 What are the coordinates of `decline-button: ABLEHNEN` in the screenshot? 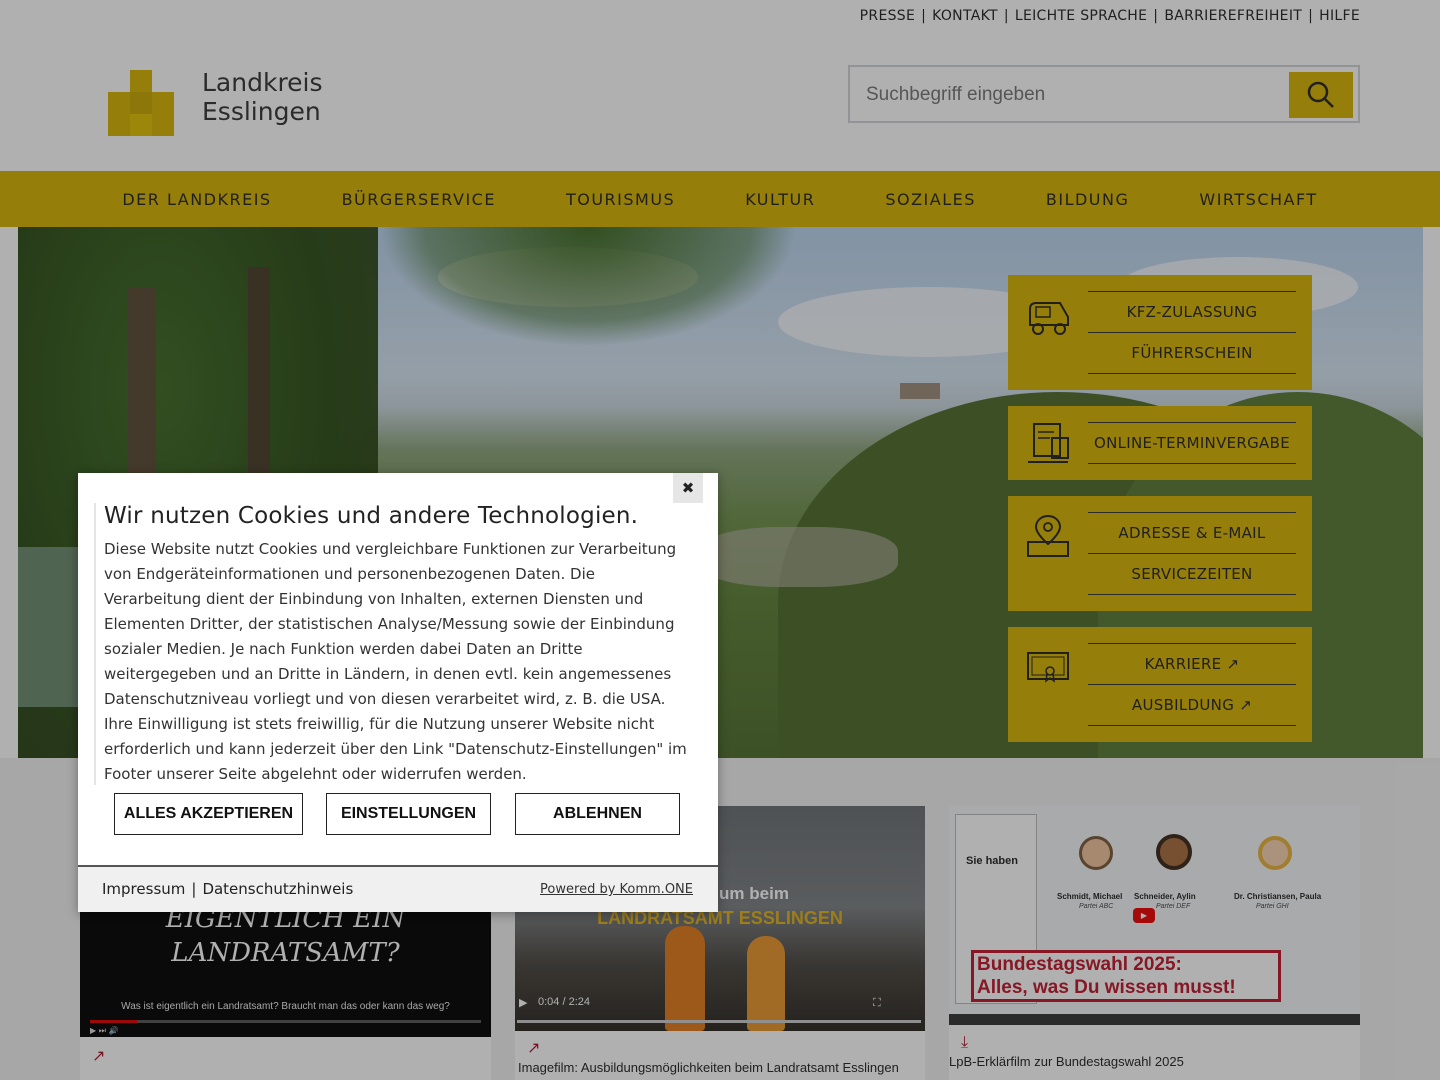 It's located at (597, 814).